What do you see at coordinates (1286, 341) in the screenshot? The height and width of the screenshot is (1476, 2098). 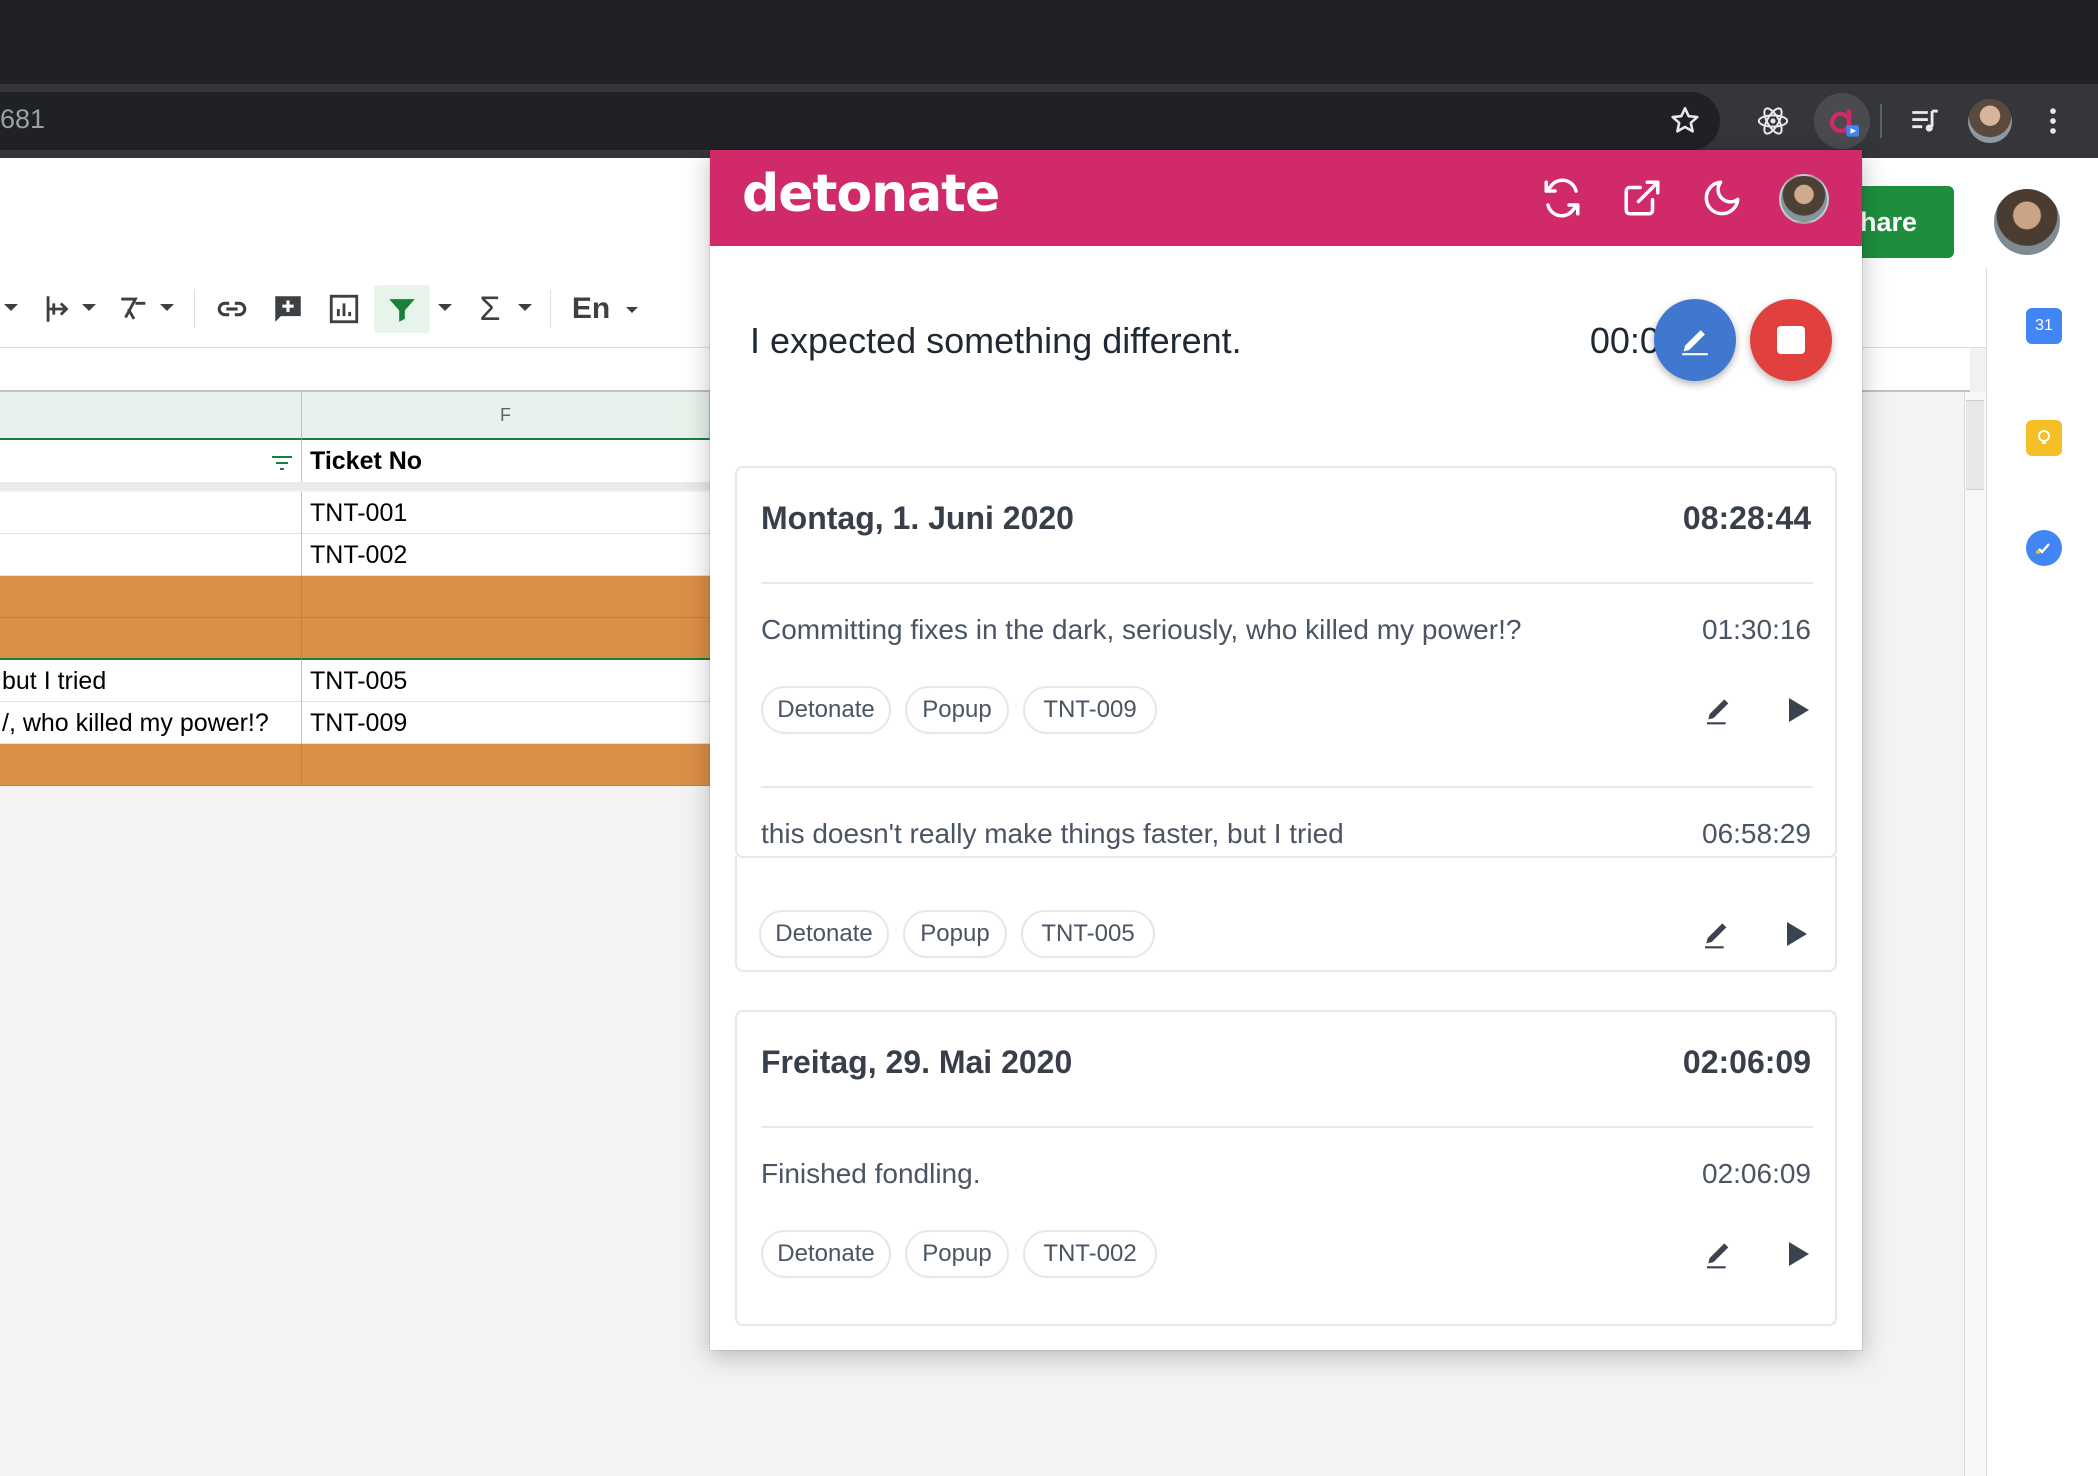 I see `current-timer: I expected something different. 00:07:15` at bounding box center [1286, 341].